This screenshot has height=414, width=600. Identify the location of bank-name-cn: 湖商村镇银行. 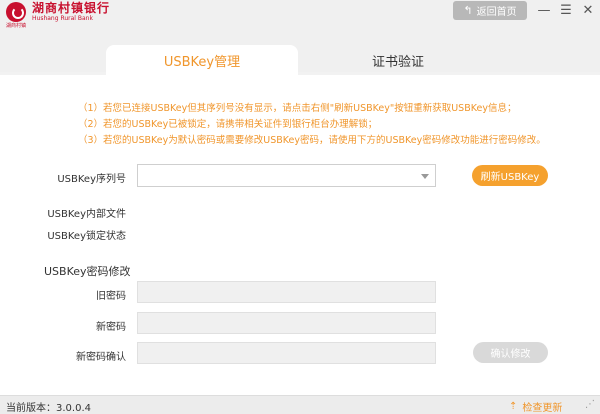
(71, 8).